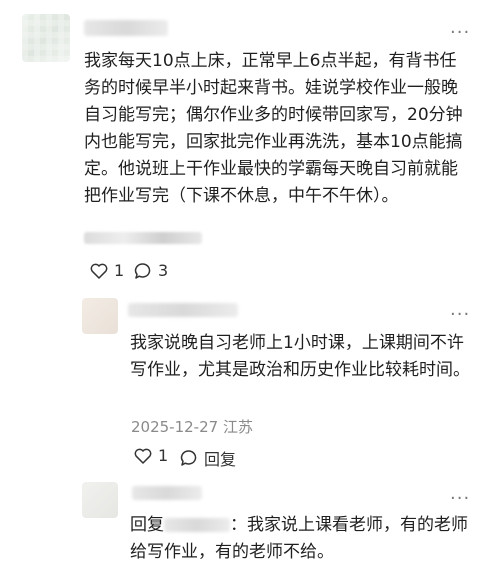 Image resolution: width=492 pixels, height=566 pixels. I want to click on reply1-reply-label: 回复, so click(220, 459).